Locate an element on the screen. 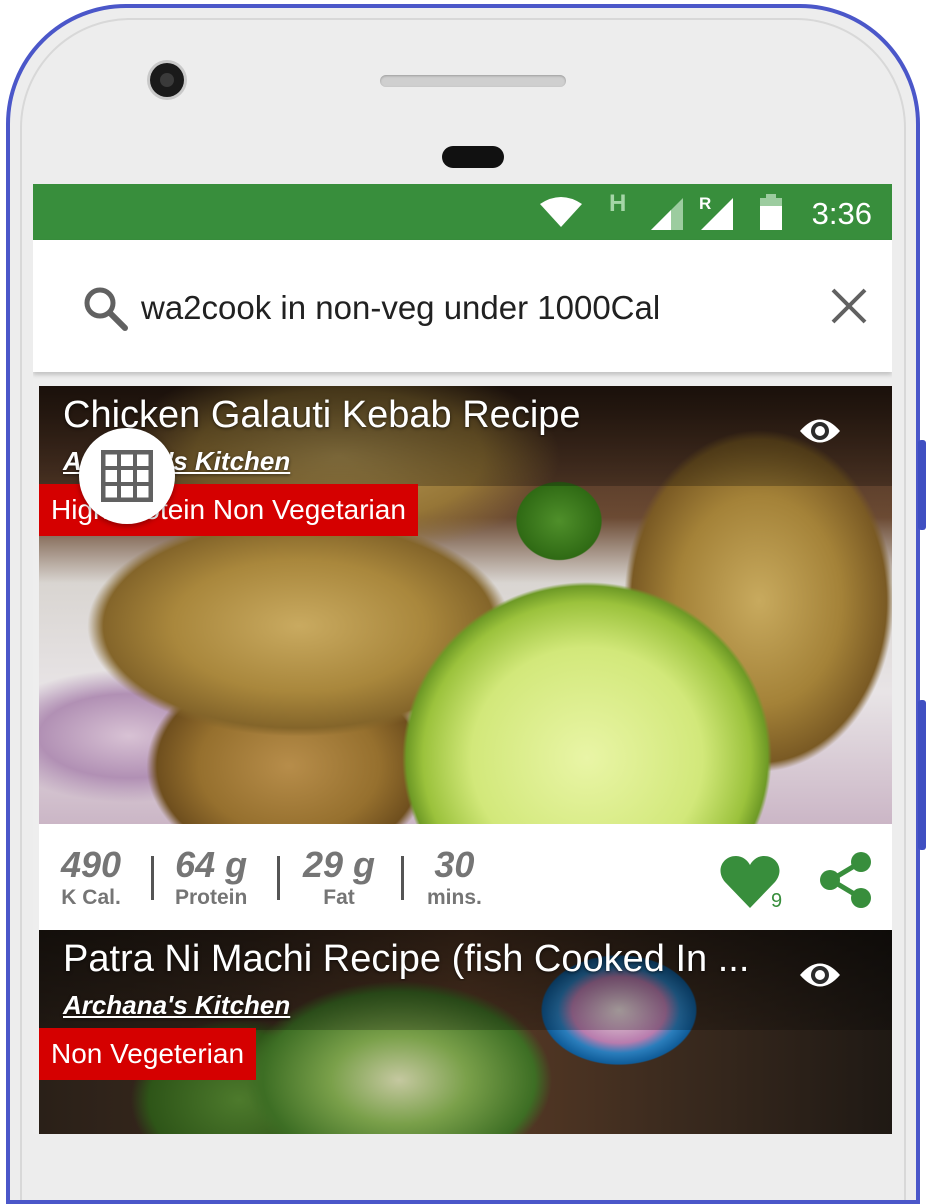 The height and width of the screenshot is (1204, 930). grid-icon is located at coordinates (127, 476).